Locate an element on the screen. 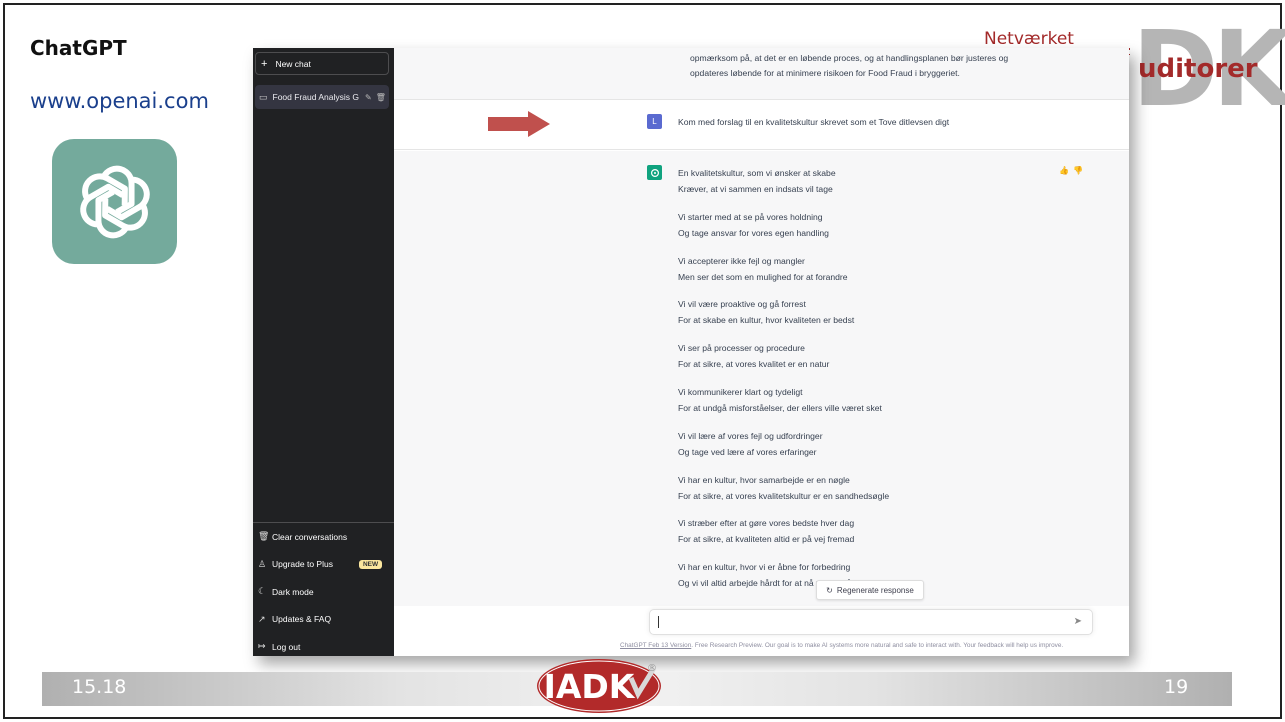 The height and width of the screenshot is (722, 1285). external-link-icon: ↗ is located at coordinates (262, 618).